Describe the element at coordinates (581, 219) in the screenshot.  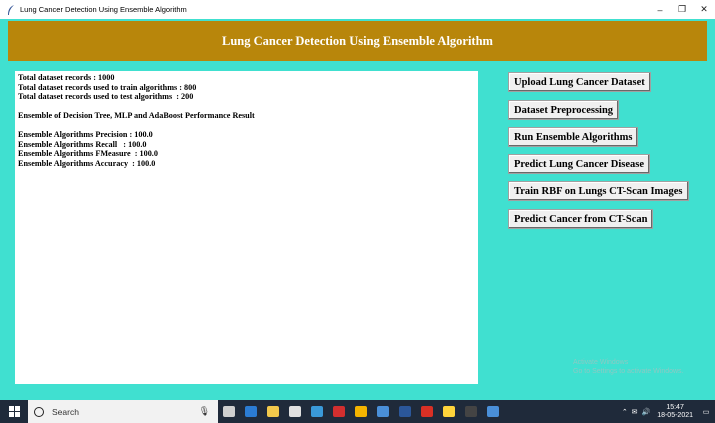
I see `predict-ct-scan-button: Predict Cancer from CT-Scan` at that location.